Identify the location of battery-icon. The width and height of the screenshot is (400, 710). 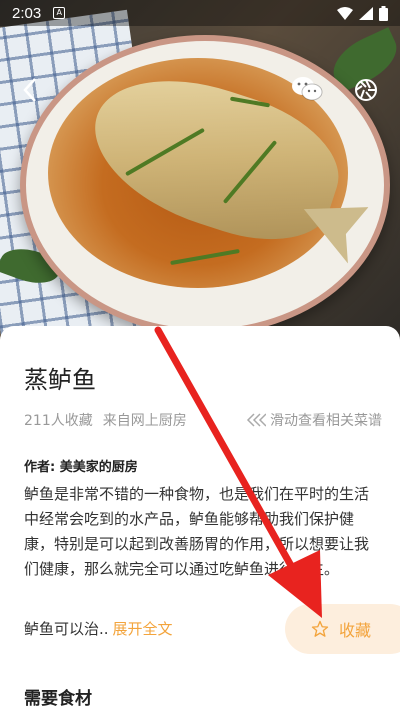
(383, 13).